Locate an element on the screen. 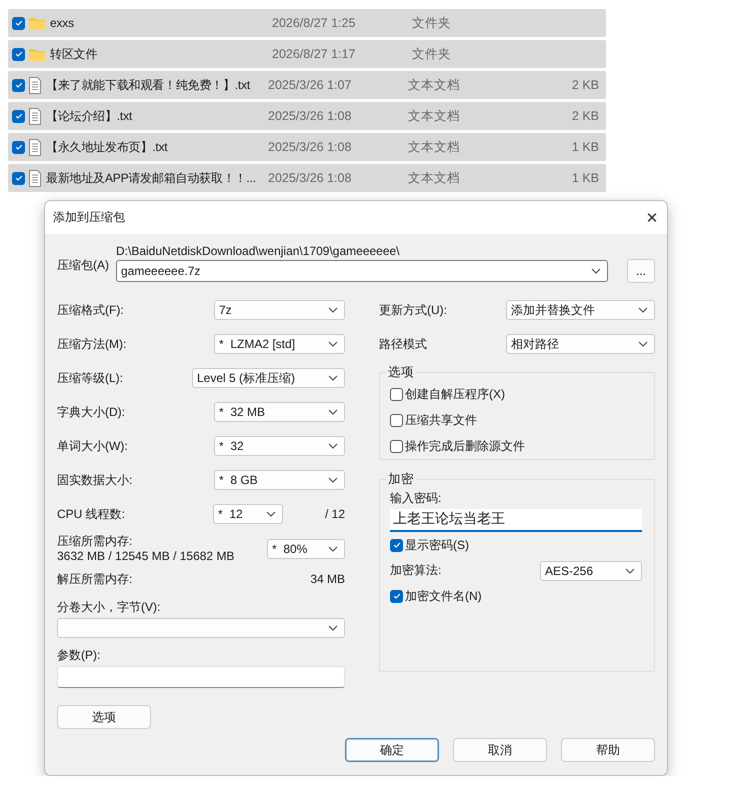  field-label: 压缩方法(M): is located at coordinates (91, 344).